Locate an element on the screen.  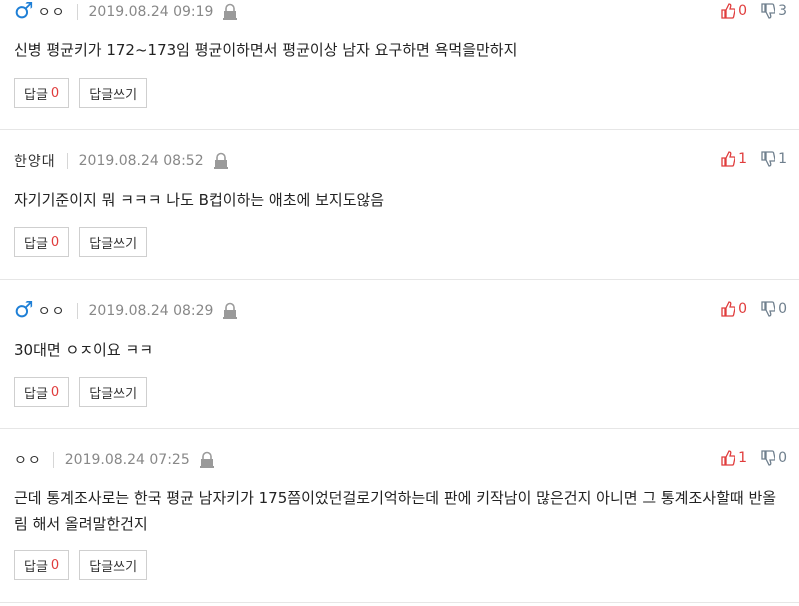
comment-votes: 0 0 is located at coordinates (754, 309).